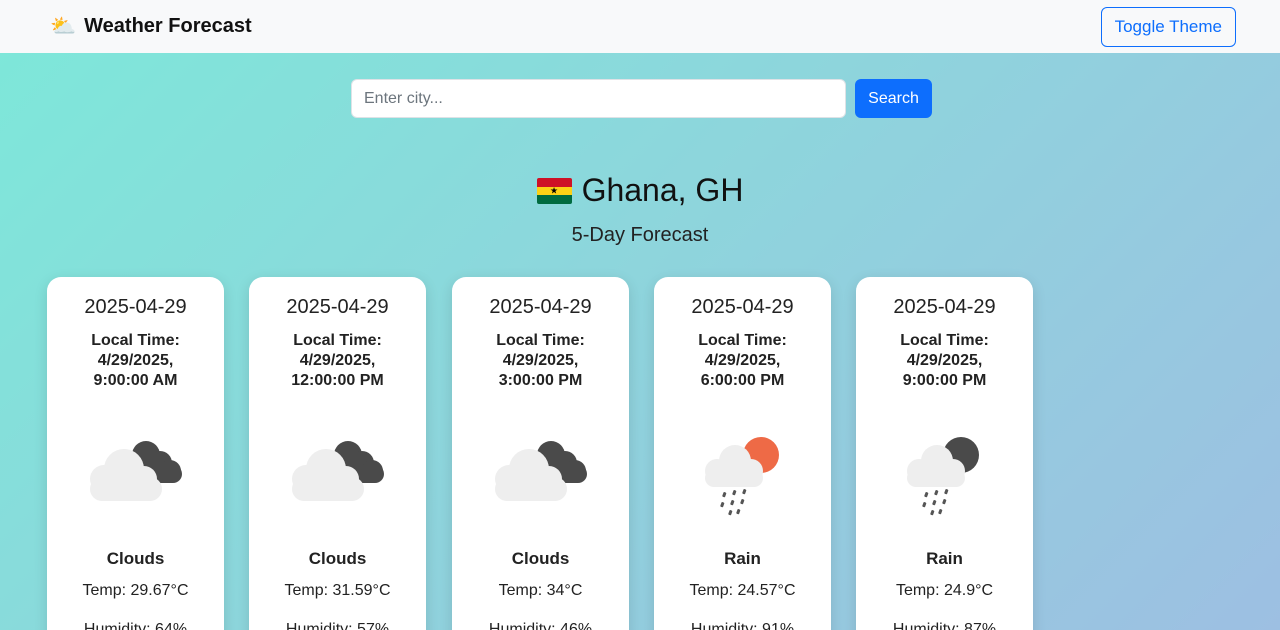 This screenshot has width=1280, height=630. Describe the element at coordinates (662, 190) in the screenshot. I see `location-name: Ghana, GH` at that location.